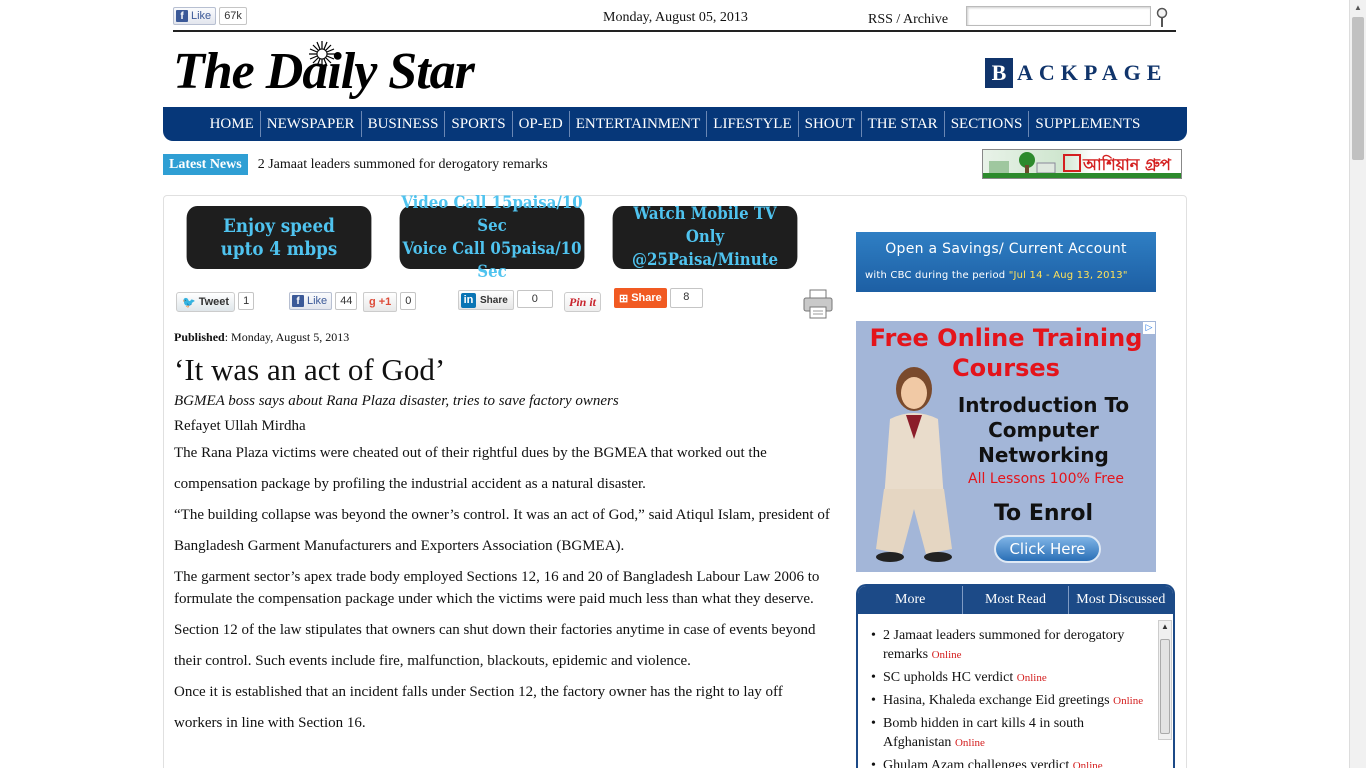  I want to click on share-label: Share, so click(646, 298).